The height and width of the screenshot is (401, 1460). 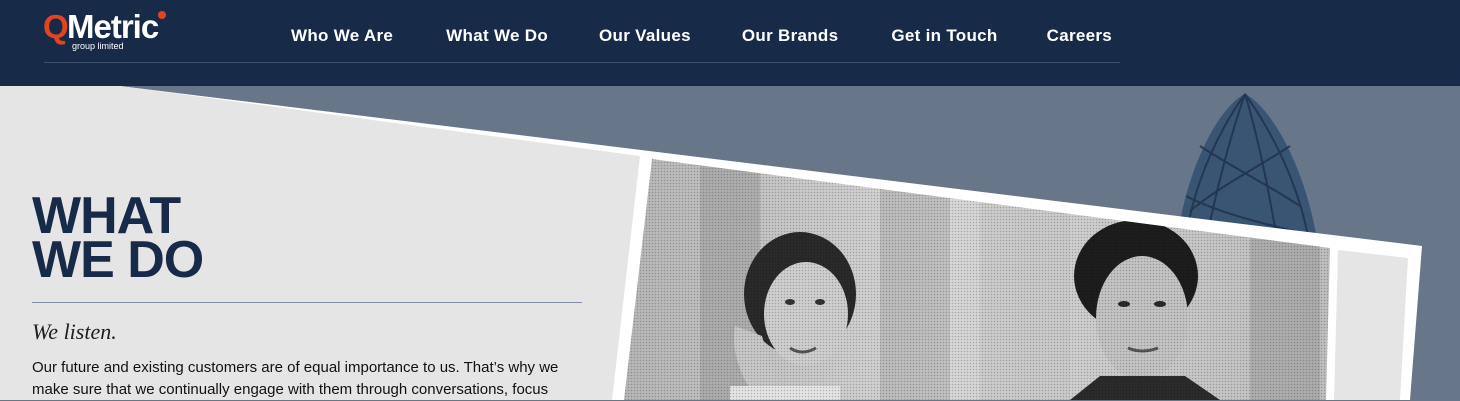 What do you see at coordinates (342, 37) in the screenshot?
I see `nav-who-we-are: Who We Are` at bounding box center [342, 37].